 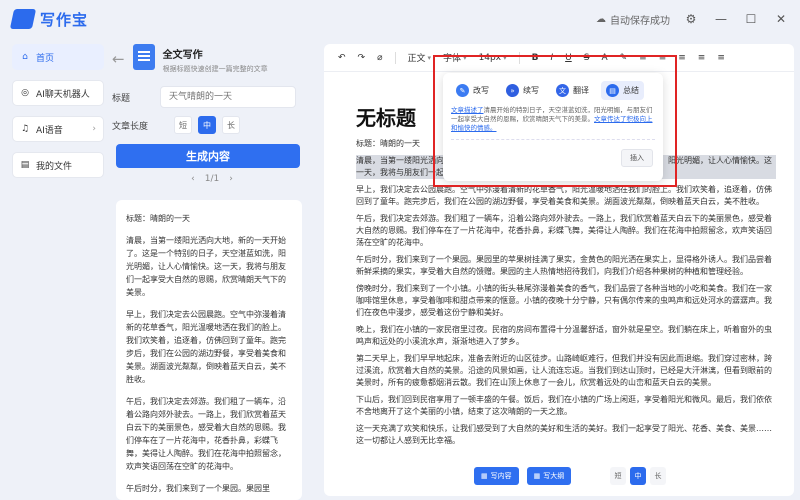 What do you see at coordinates (183, 125) in the screenshot?
I see `length-short-button: 短` at bounding box center [183, 125].